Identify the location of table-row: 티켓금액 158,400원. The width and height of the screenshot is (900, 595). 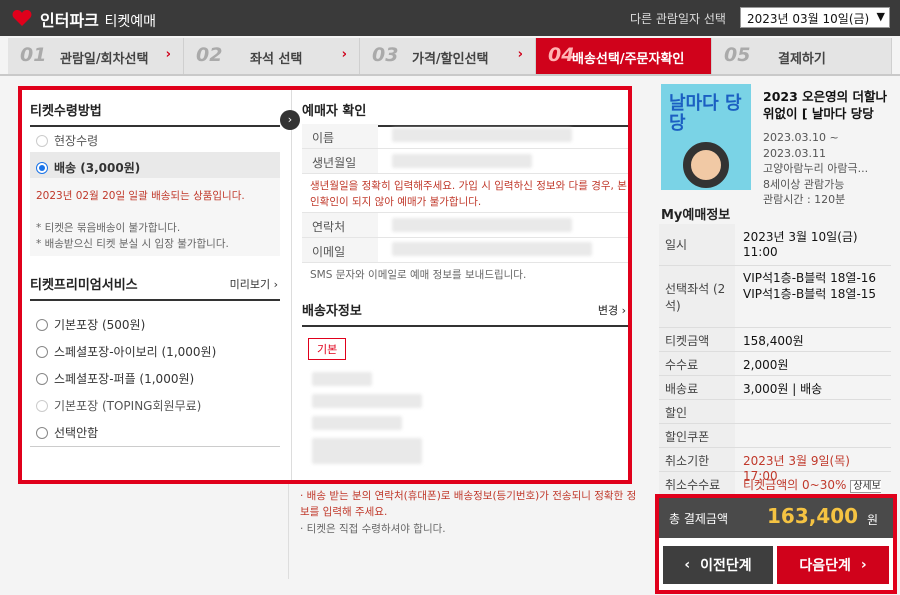
(775, 340).